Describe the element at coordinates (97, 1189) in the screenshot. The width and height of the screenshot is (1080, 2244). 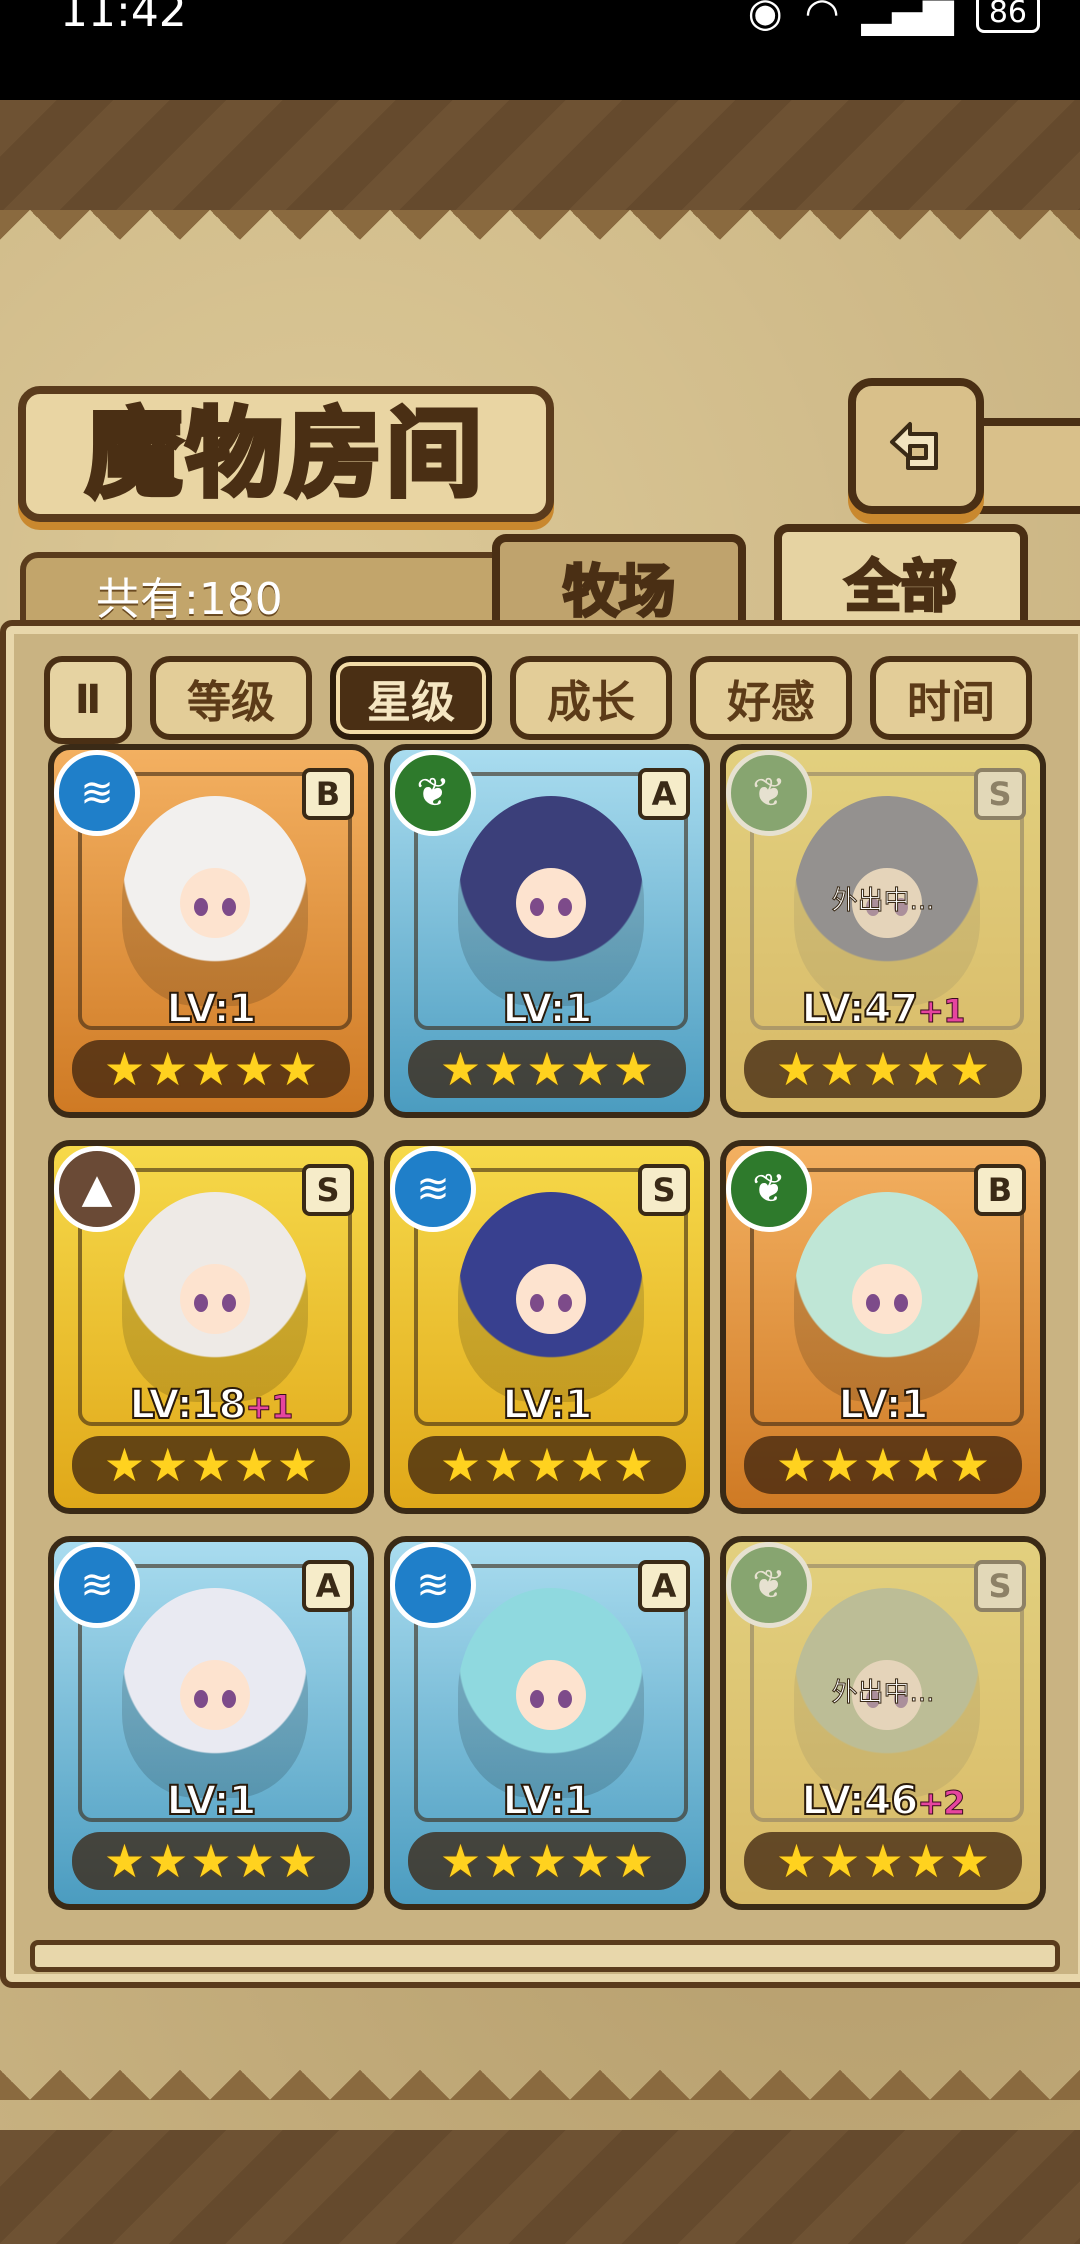
I see `earth-element-icon: ▲` at that location.